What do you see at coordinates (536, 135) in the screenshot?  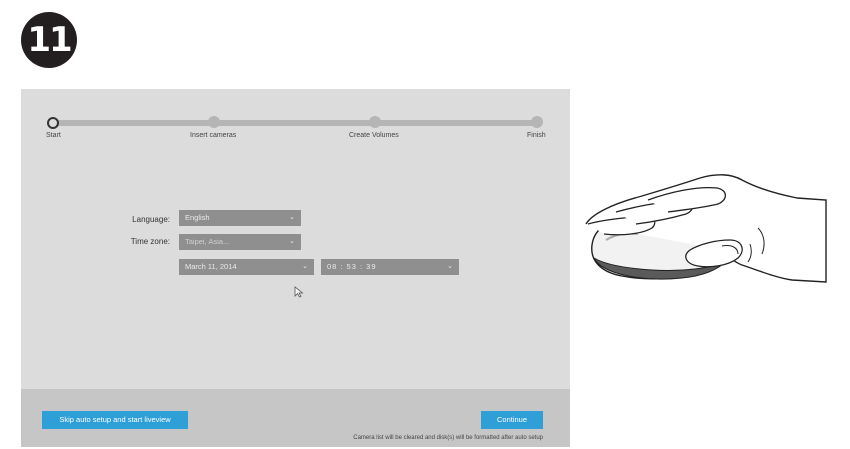 I see `step-label-finish: Finish` at bounding box center [536, 135].